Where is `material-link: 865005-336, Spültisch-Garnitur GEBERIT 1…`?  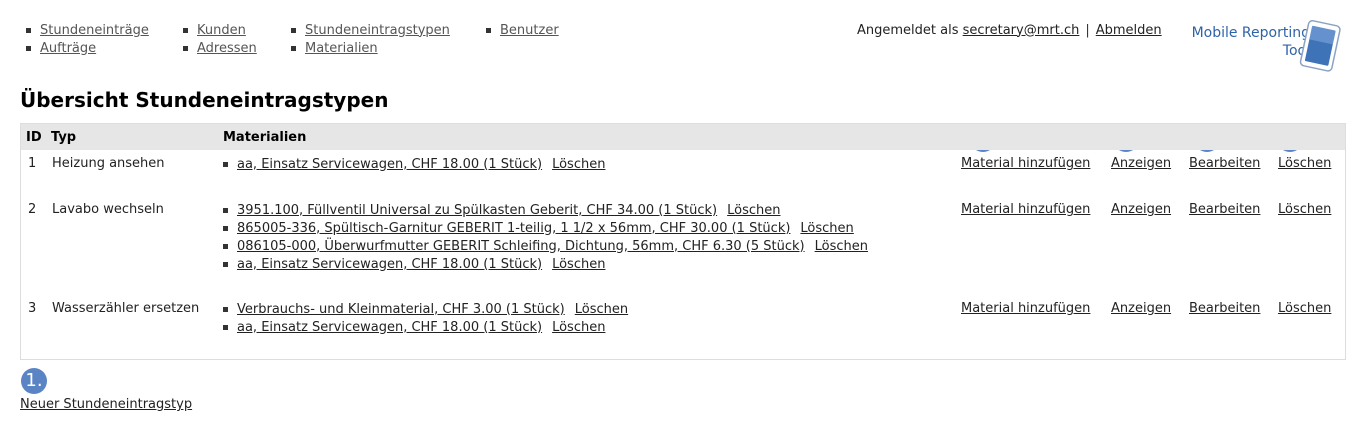
material-link: 865005-336, Spültisch-Garnitur GEBERIT 1… is located at coordinates (513, 228).